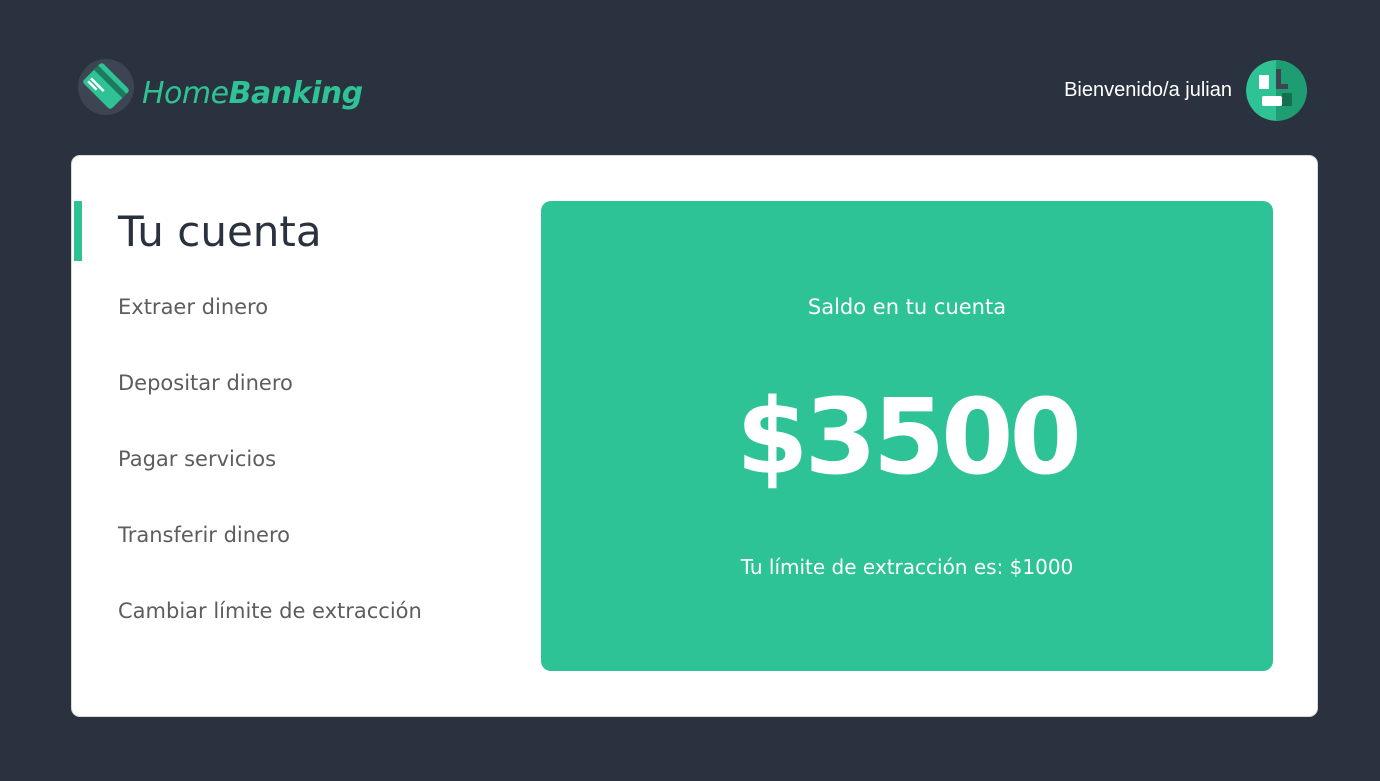 This screenshot has height=781, width=1380. I want to click on transferir-dinero-link: Transferir dinero, so click(204, 535).